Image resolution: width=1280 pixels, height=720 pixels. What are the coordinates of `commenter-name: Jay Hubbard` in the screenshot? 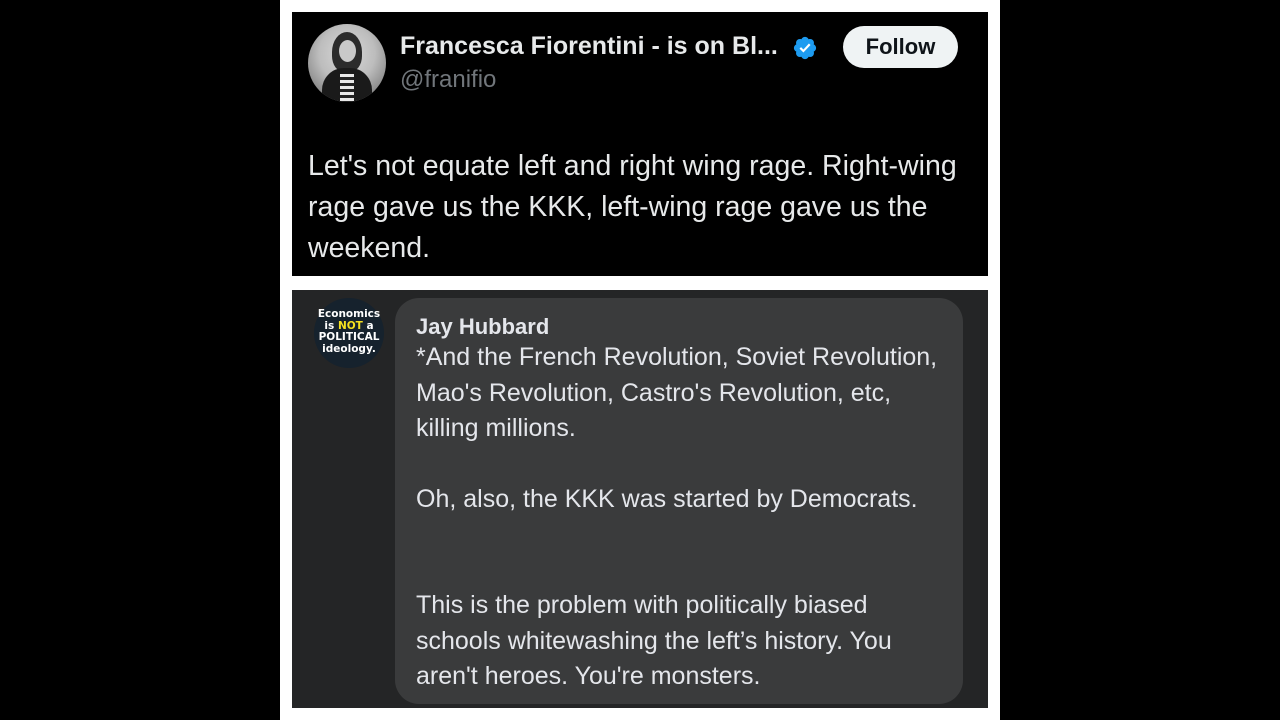 It's located at (482, 327).